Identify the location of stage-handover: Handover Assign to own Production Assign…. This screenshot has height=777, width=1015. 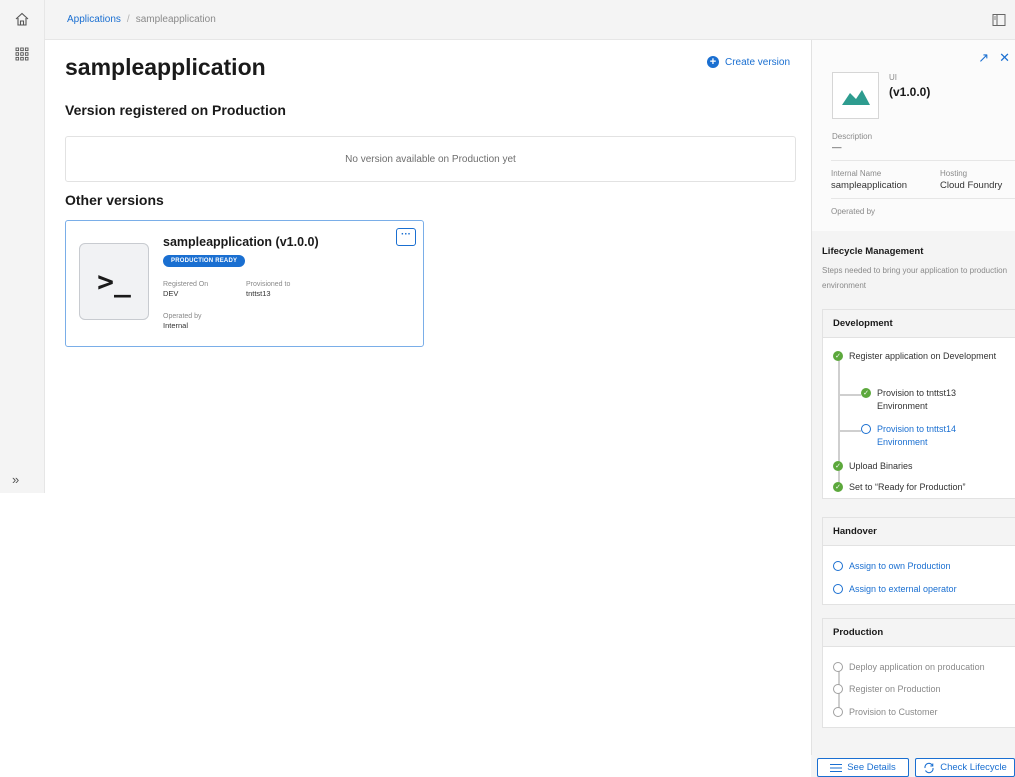
(918, 561).